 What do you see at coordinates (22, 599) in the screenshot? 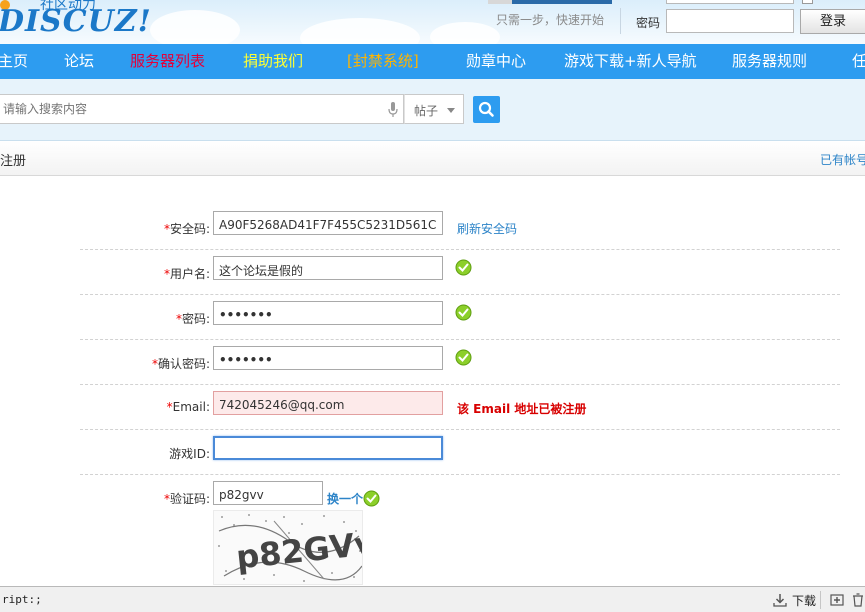
I see `status-text: ript:;` at bounding box center [22, 599].